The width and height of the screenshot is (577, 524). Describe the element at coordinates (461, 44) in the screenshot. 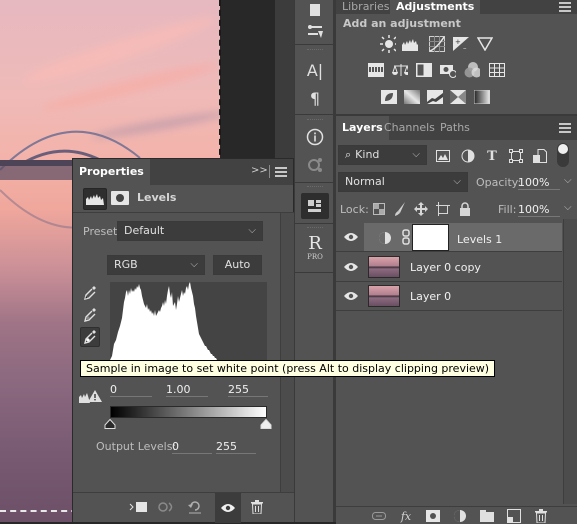

I see `exposure-icon: + –` at that location.